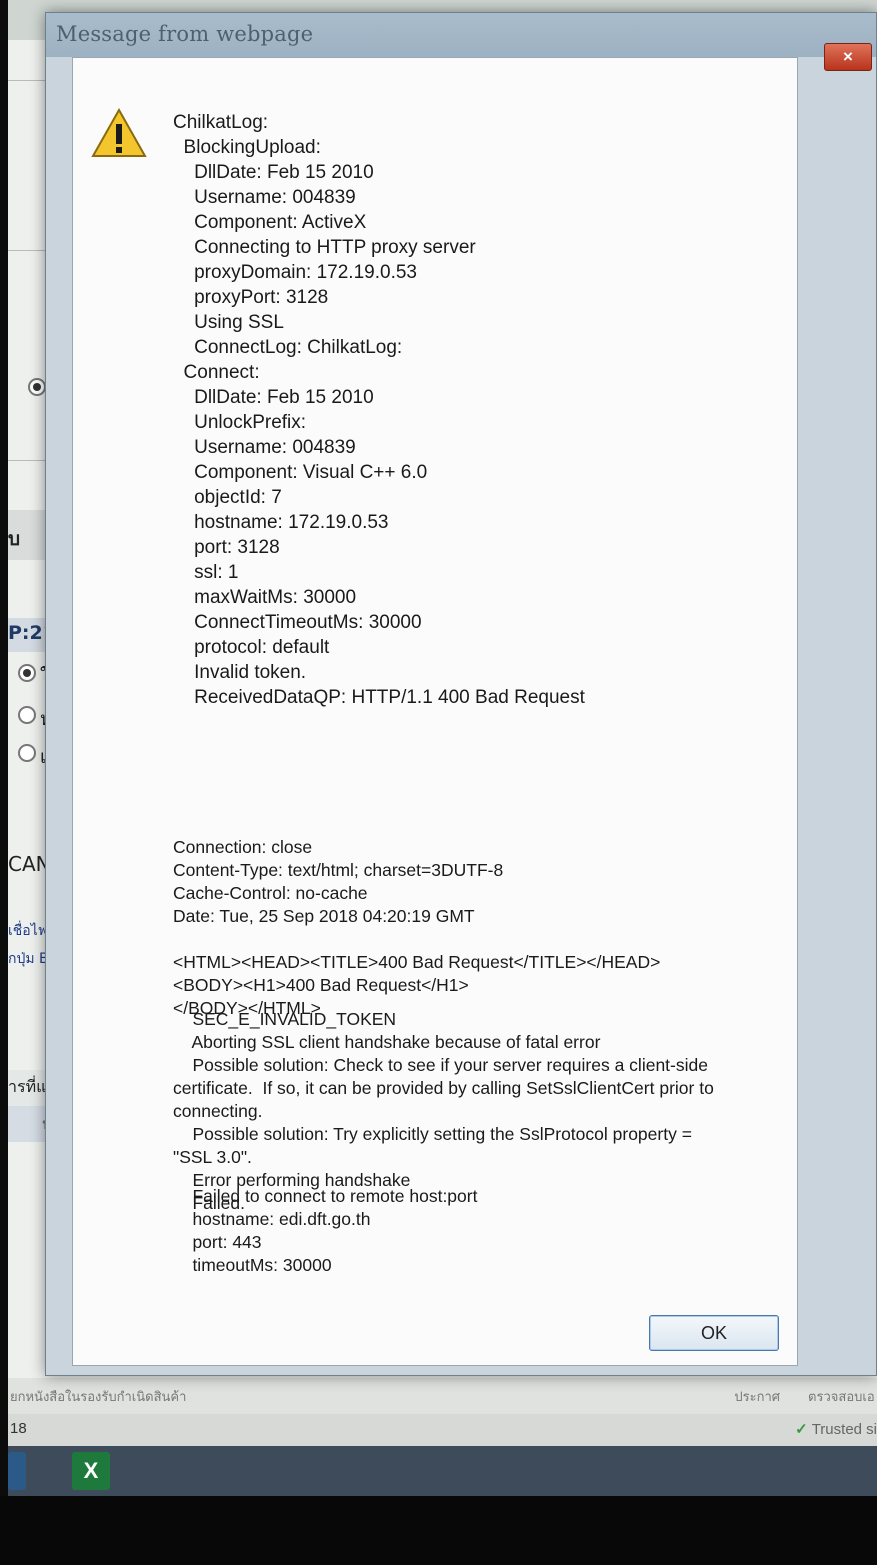 Image resolution: width=877 pixels, height=1565 pixels. What do you see at coordinates (217, 1242) in the screenshot?
I see `log-line: port: 443` at bounding box center [217, 1242].